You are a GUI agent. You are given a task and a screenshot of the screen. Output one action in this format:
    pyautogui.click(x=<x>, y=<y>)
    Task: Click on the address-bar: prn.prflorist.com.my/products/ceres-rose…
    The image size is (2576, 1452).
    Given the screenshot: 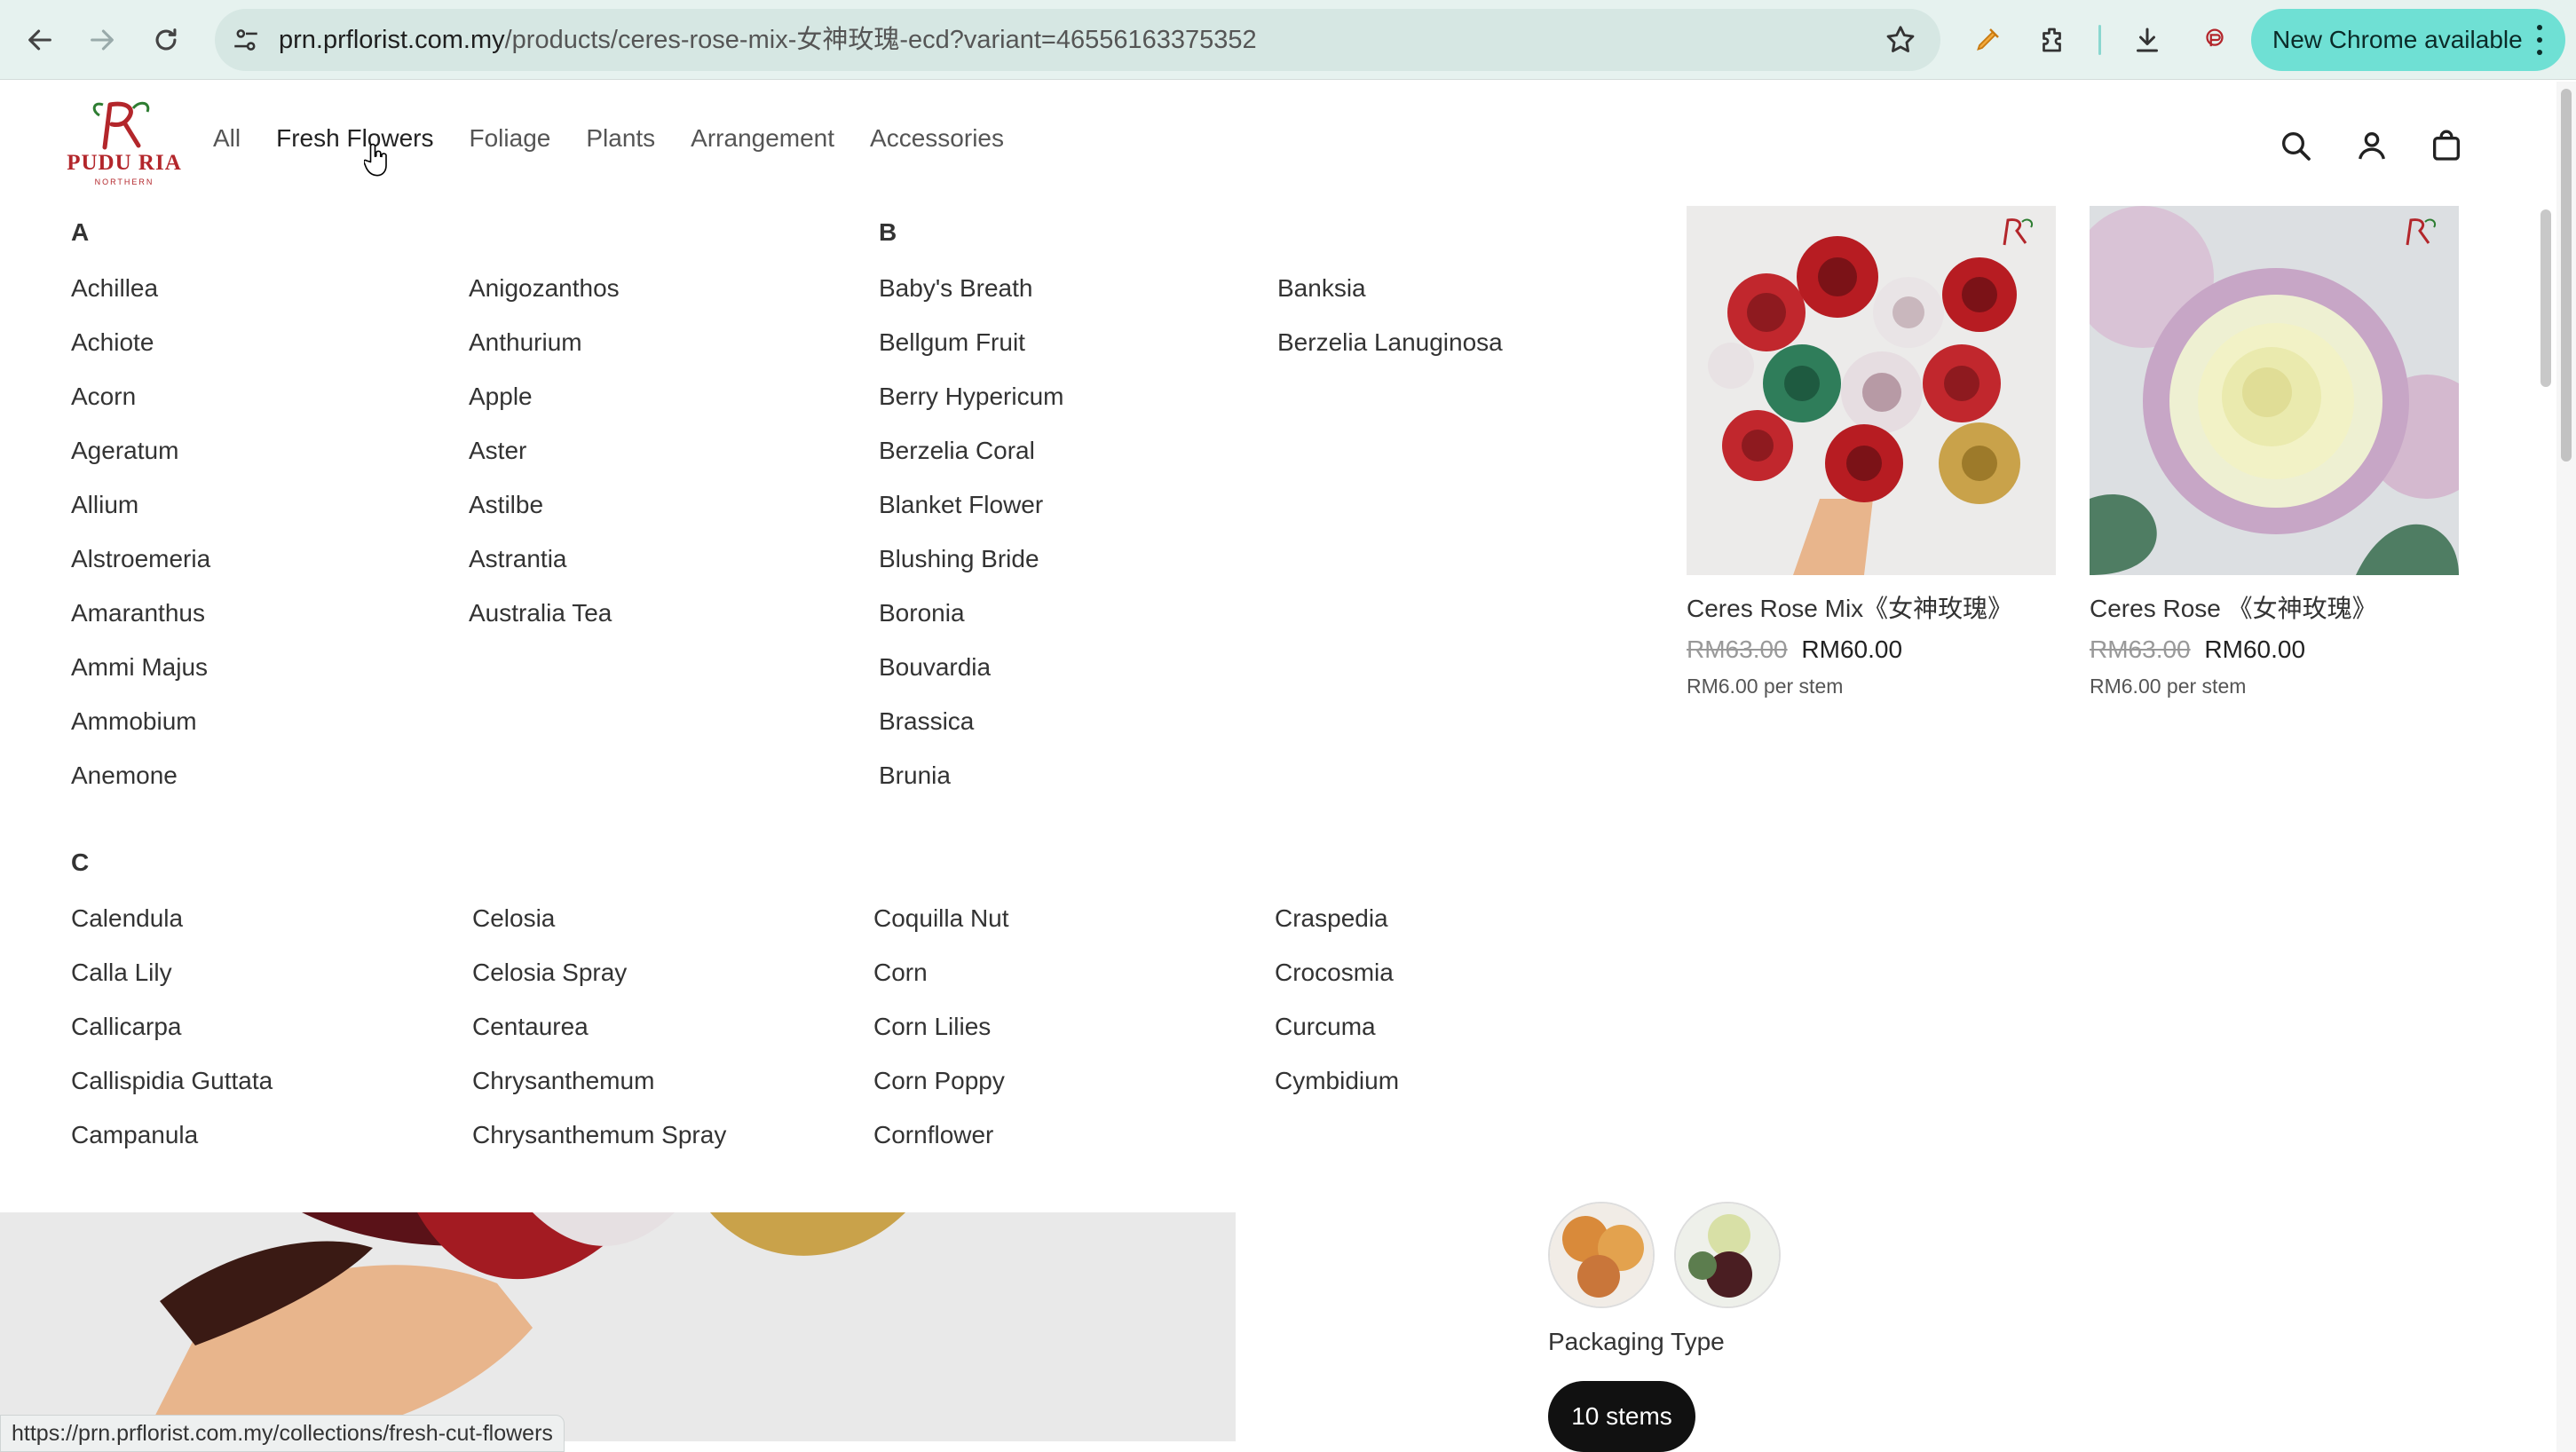 What is the action you would take?
    pyautogui.click(x=1077, y=40)
    